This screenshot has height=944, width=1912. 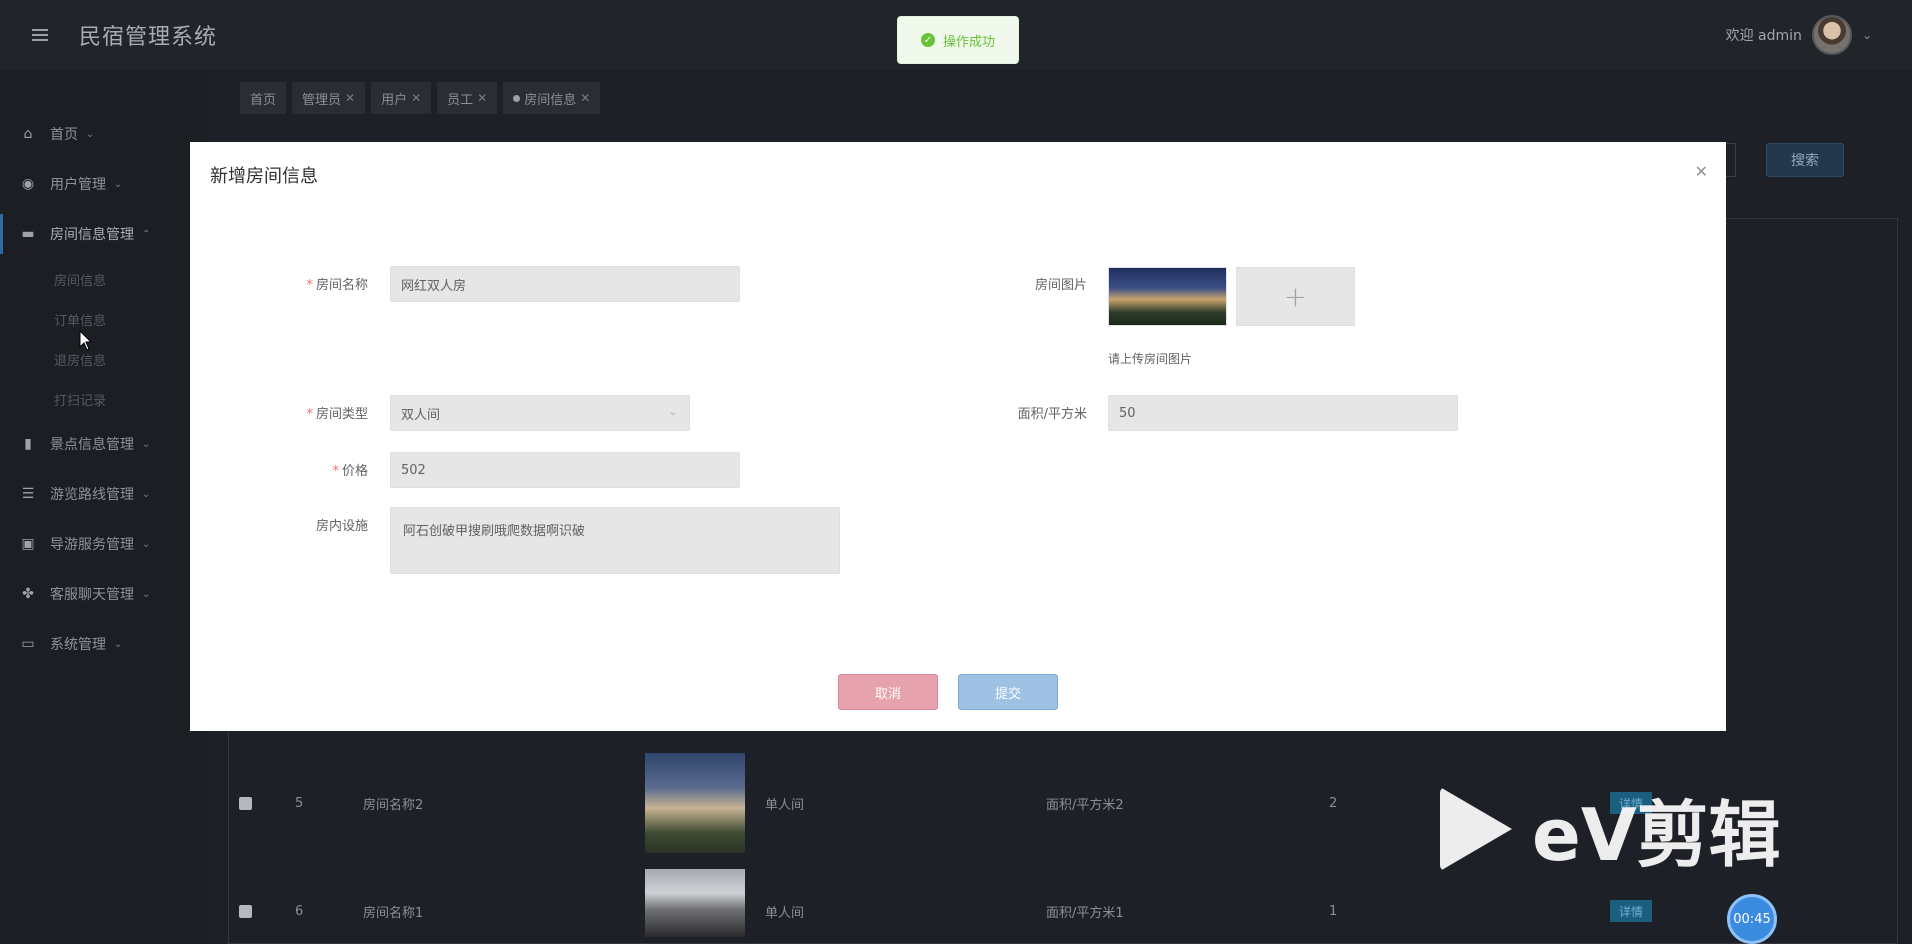 I want to click on uploaded-room-image, so click(x=1167, y=296).